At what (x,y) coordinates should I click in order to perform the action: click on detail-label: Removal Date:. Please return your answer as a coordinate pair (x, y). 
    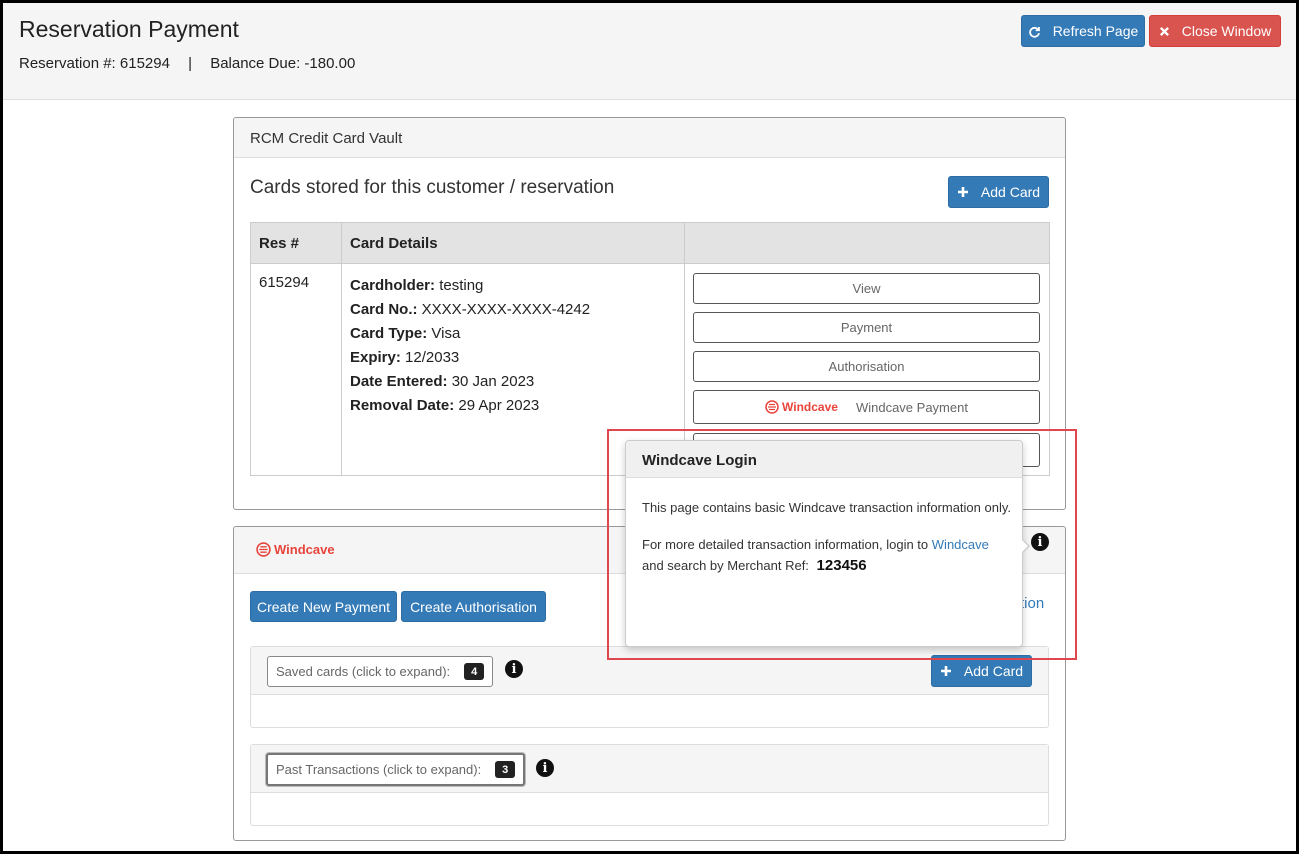
    Looking at the image, I should click on (402, 405).